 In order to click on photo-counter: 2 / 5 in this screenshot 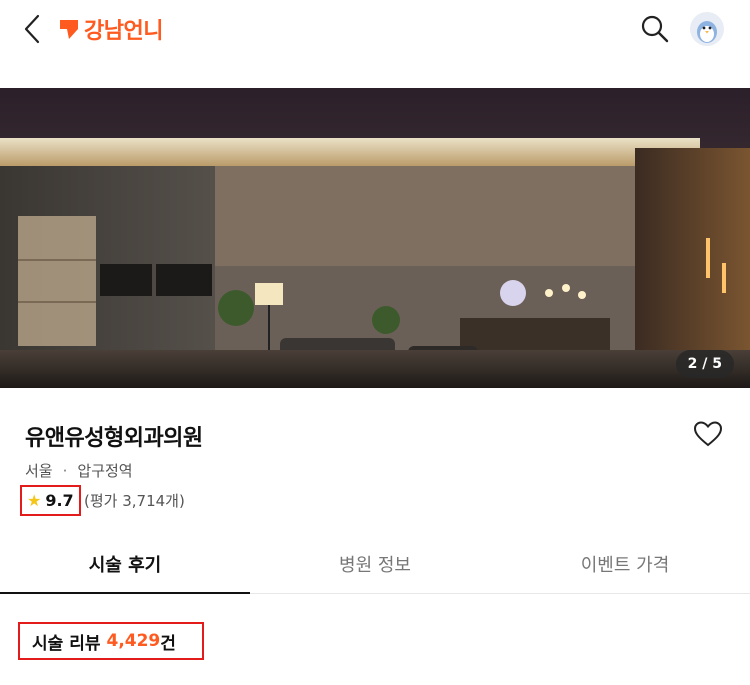, I will do `click(704, 364)`.